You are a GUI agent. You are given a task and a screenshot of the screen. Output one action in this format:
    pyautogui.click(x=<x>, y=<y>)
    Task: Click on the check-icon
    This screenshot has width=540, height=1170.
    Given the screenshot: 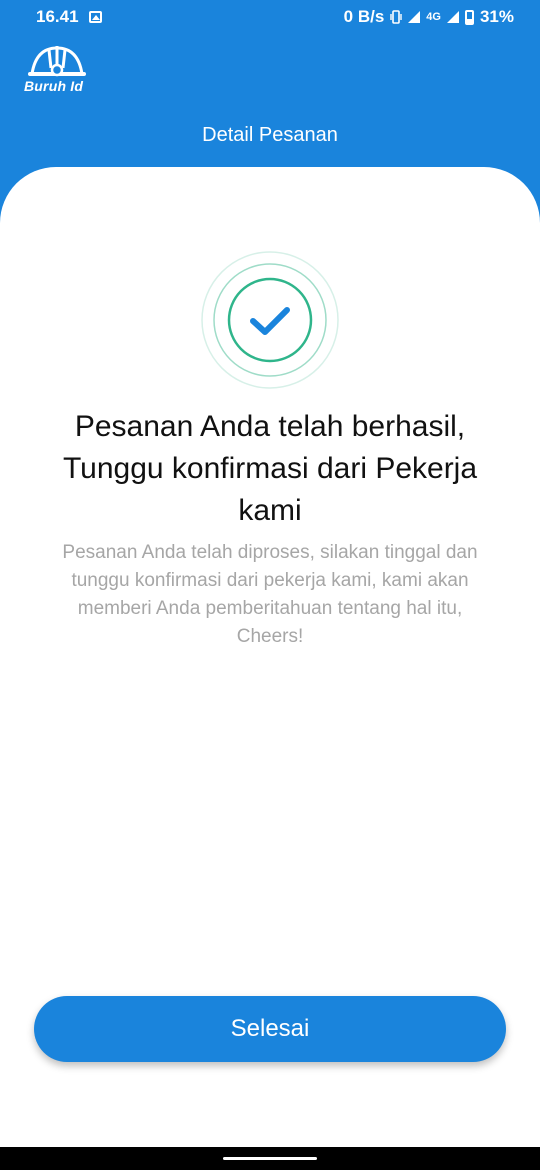 What is the action you would take?
    pyautogui.click(x=270, y=321)
    